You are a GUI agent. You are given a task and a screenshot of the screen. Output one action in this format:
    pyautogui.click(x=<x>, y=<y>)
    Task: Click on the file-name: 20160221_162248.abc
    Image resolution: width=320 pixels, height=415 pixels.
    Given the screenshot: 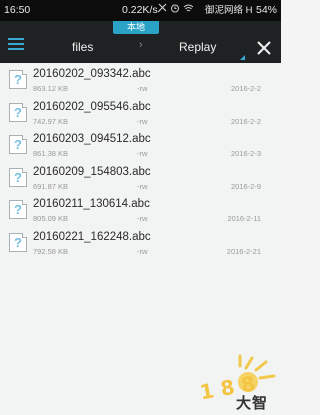 What is the action you would take?
    pyautogui.click(x=92, y=236)
    